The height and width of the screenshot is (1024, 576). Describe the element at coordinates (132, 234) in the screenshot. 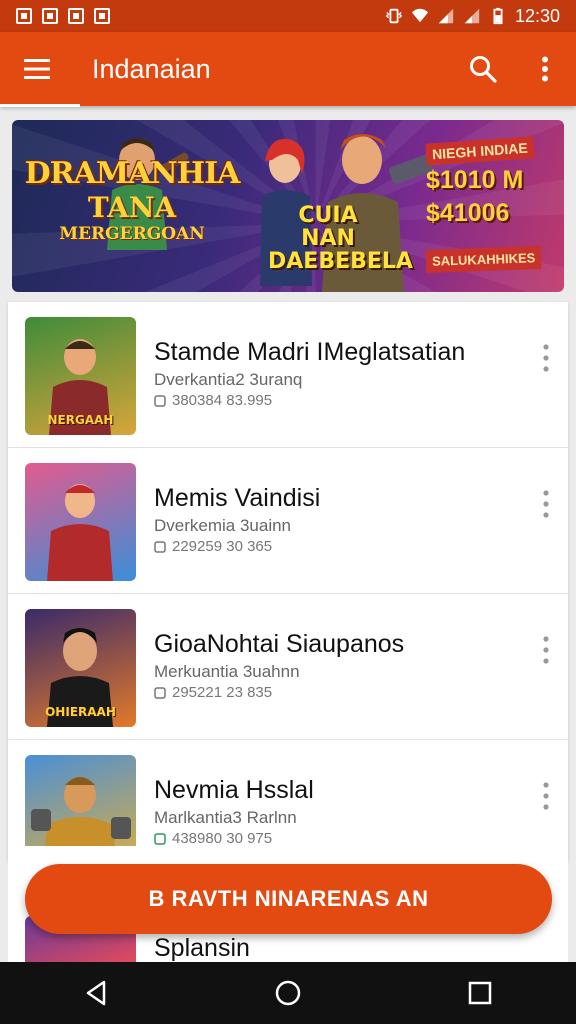

I see `banner-title-line3: MERGERGOAN` at that location.